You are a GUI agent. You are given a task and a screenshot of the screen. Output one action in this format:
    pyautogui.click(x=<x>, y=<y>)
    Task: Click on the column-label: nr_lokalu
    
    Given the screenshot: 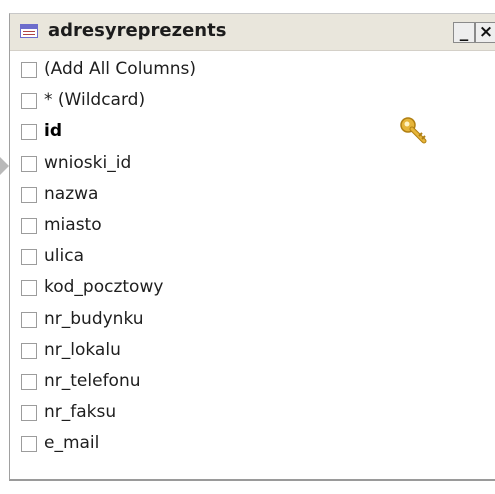 What is the action you would take?
    pyautogui.click(x=82, y=349)
    